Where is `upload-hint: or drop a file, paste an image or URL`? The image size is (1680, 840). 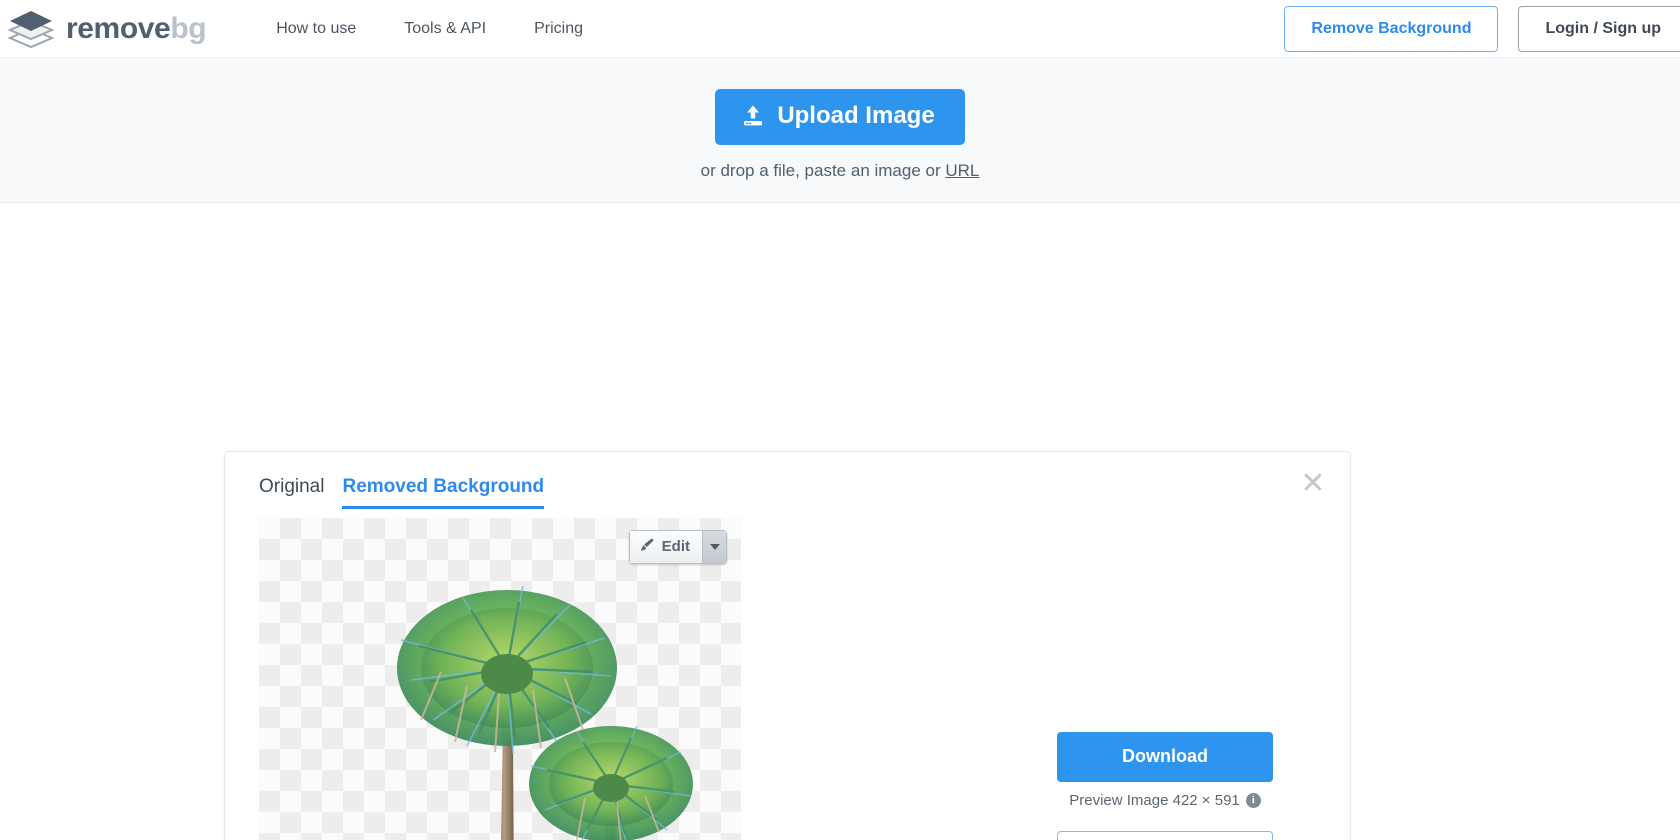 upload-hint: or drop a file, paste an image or URL is located at coordinates (840, 171).